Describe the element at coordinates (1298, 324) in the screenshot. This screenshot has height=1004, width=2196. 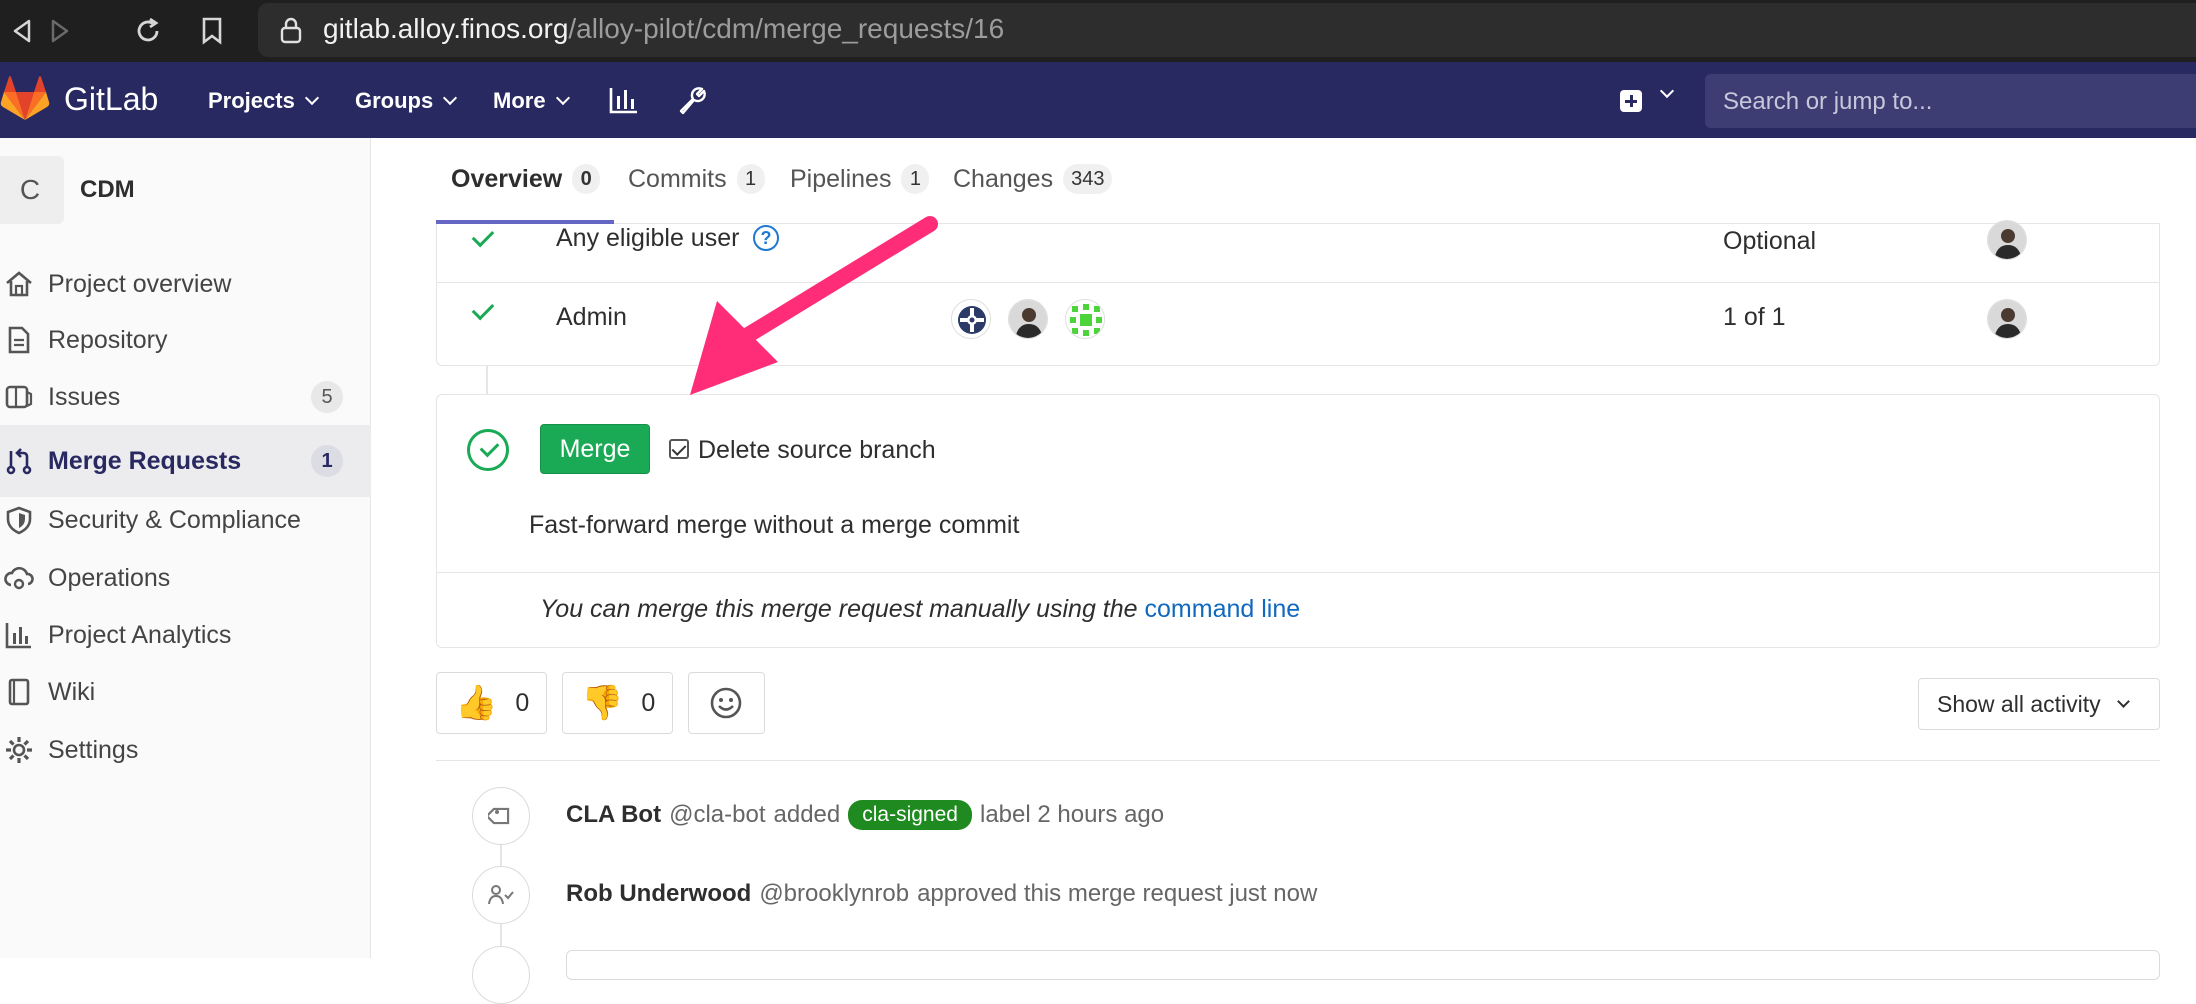
I see `approval-row: Admin 1 of 1` at that location.